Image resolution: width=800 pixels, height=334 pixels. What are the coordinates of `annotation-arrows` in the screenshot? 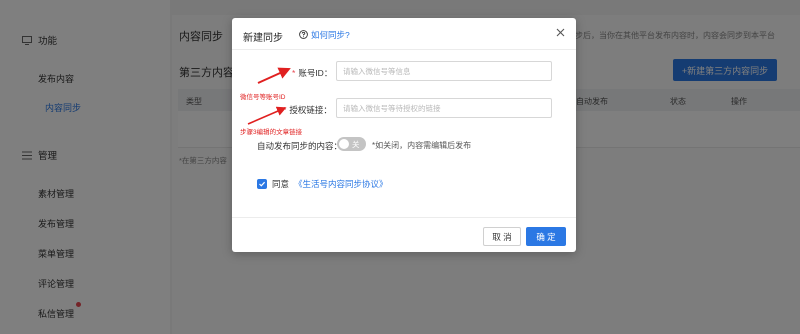 It's located at (269, 96).